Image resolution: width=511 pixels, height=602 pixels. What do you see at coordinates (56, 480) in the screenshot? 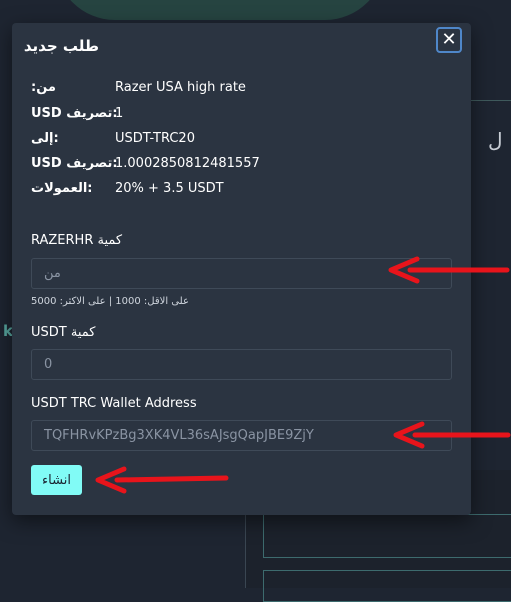
I see `create-button: انشاء` at bounding box center [56, 480].